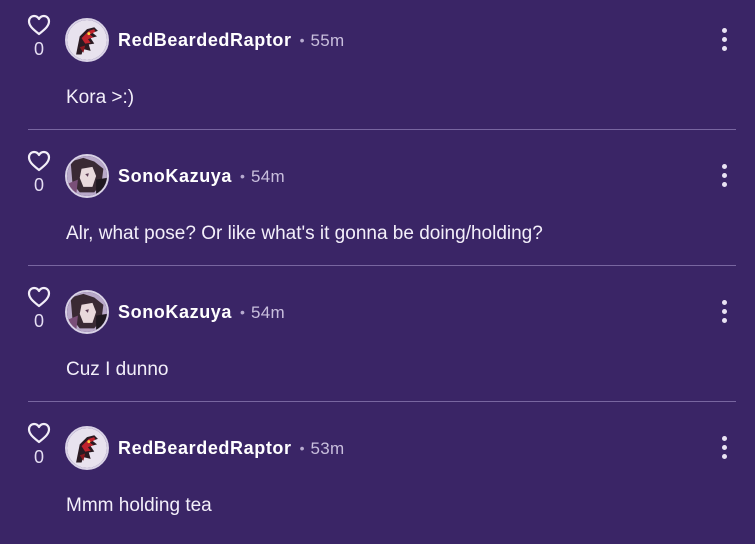  I want to click on comment-meta: RedBeardedRaptor • 55m, so click(231, 40).